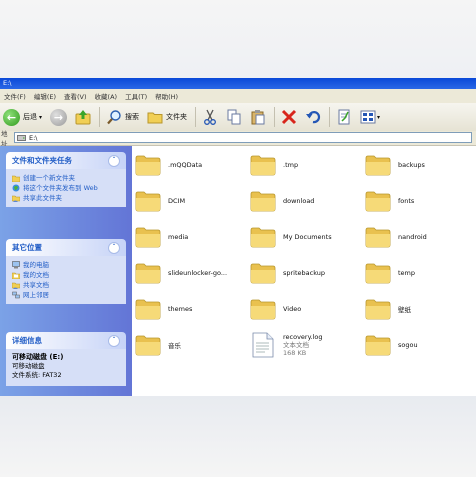 Image resolution: width=476 pixels, height=477 pixels. I want to click on task-share-folder: 共享此文件夹, so click(66, 198).